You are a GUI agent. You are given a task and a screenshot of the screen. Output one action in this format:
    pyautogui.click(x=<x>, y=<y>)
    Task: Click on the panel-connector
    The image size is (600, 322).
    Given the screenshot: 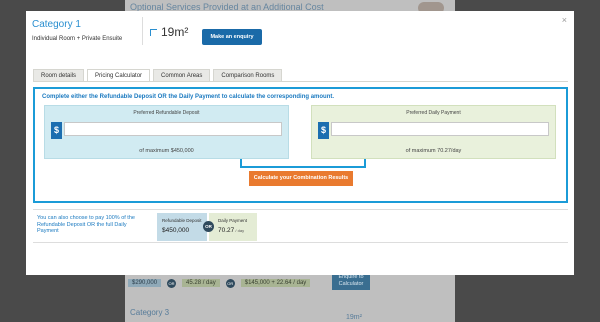 What is the action you would take?
    pyautogui.click(x=303, y=163)
    